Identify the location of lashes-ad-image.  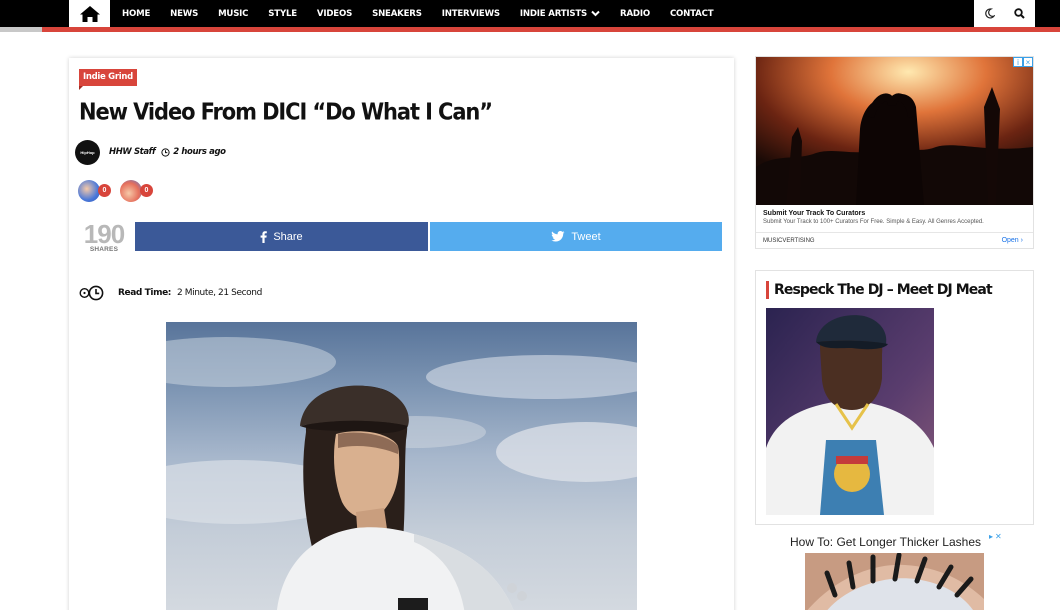
(894, 581).